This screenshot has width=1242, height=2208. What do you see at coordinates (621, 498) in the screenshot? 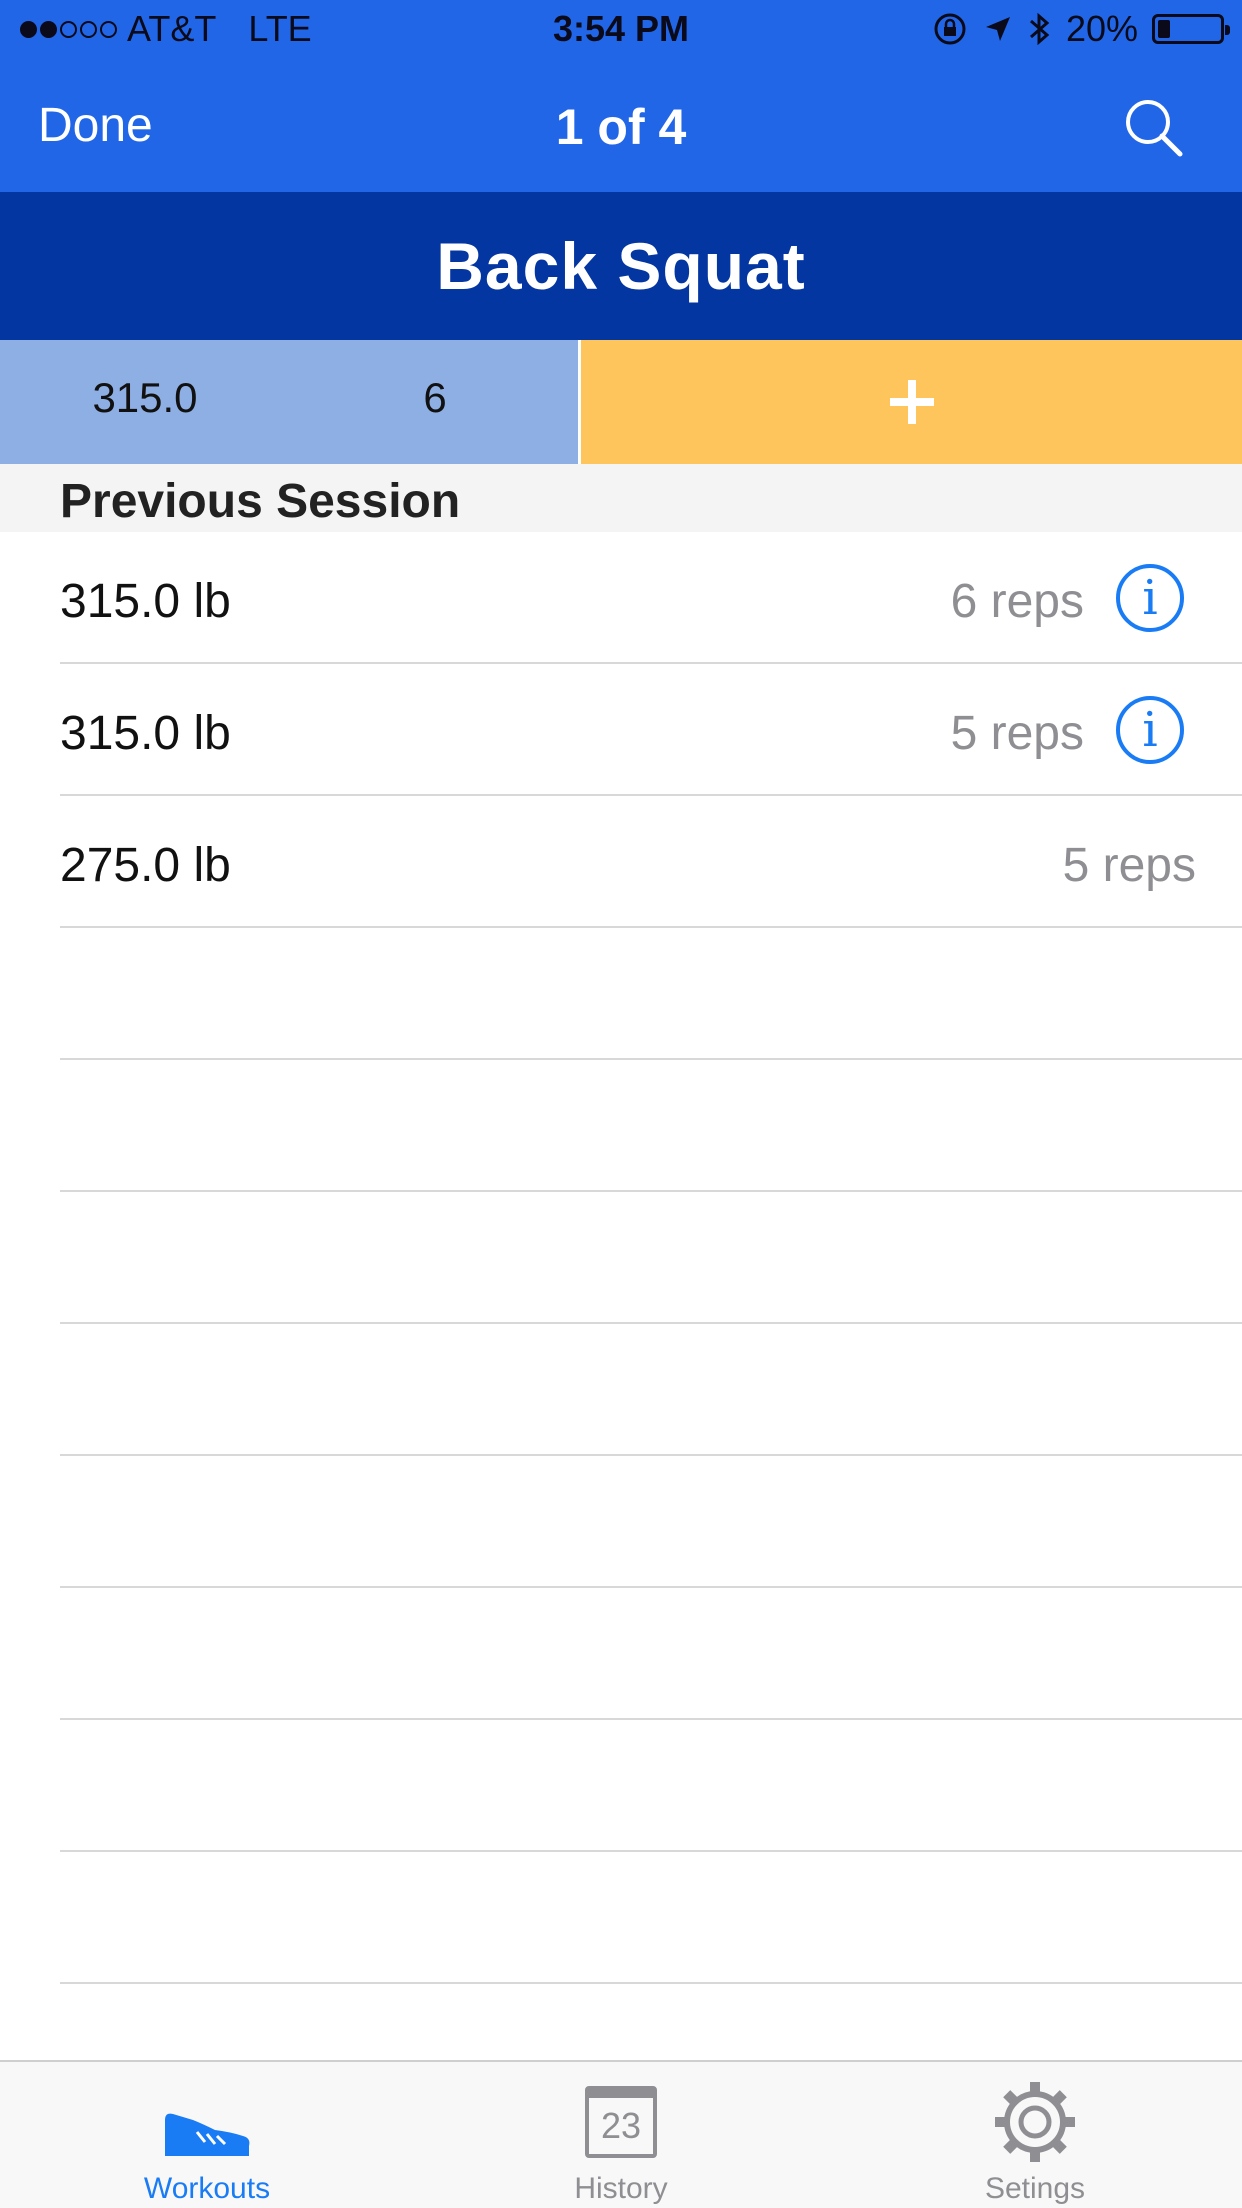
I see `previous-session-header: Previous Session` at bounding box center [621, 498].